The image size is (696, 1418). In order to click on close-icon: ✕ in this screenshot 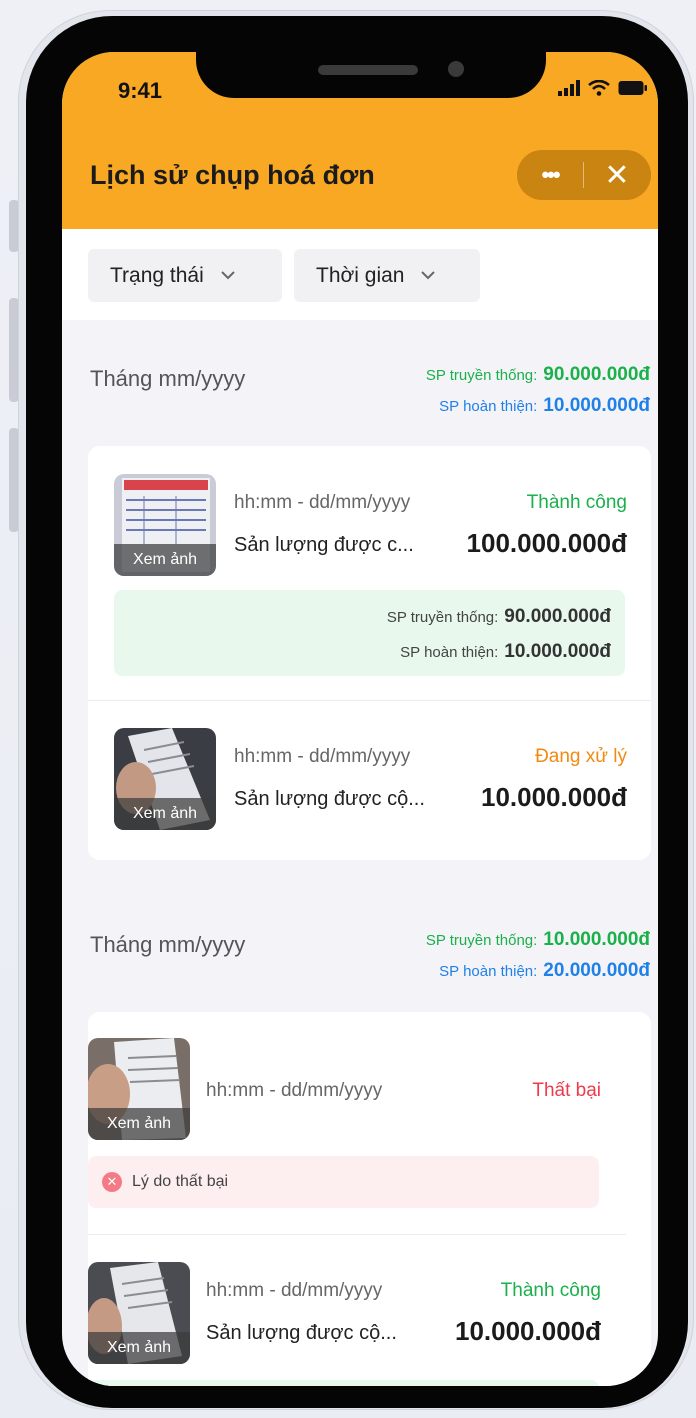, I will do `click(617, 175)`.